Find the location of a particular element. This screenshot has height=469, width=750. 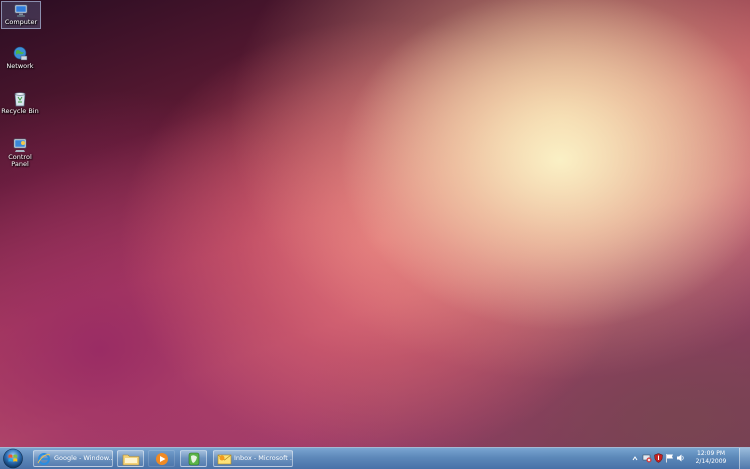

clock: 12:09 PM 2/14/2009 is located at coordinates (711, 458).